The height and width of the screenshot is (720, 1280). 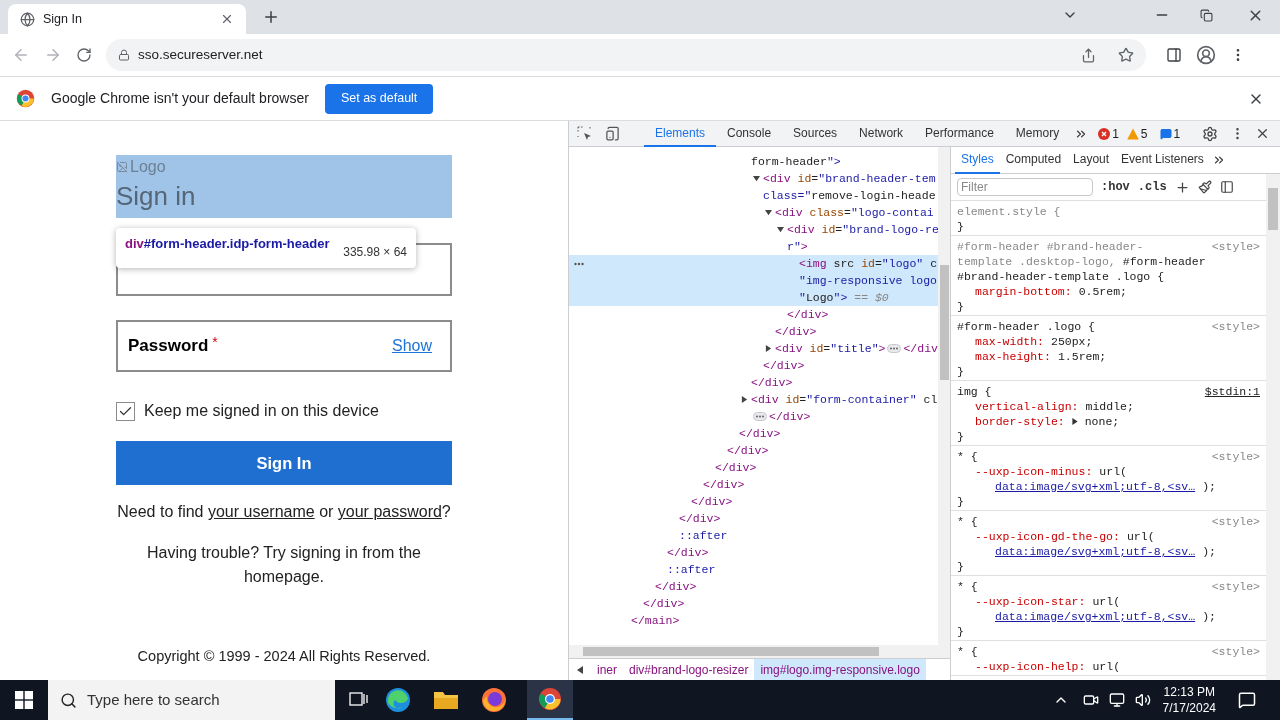 What do you see at coordinates (1072, 341) in the screenshot?
I see `css-value: 250px;` at bounding box center [1072, 341].